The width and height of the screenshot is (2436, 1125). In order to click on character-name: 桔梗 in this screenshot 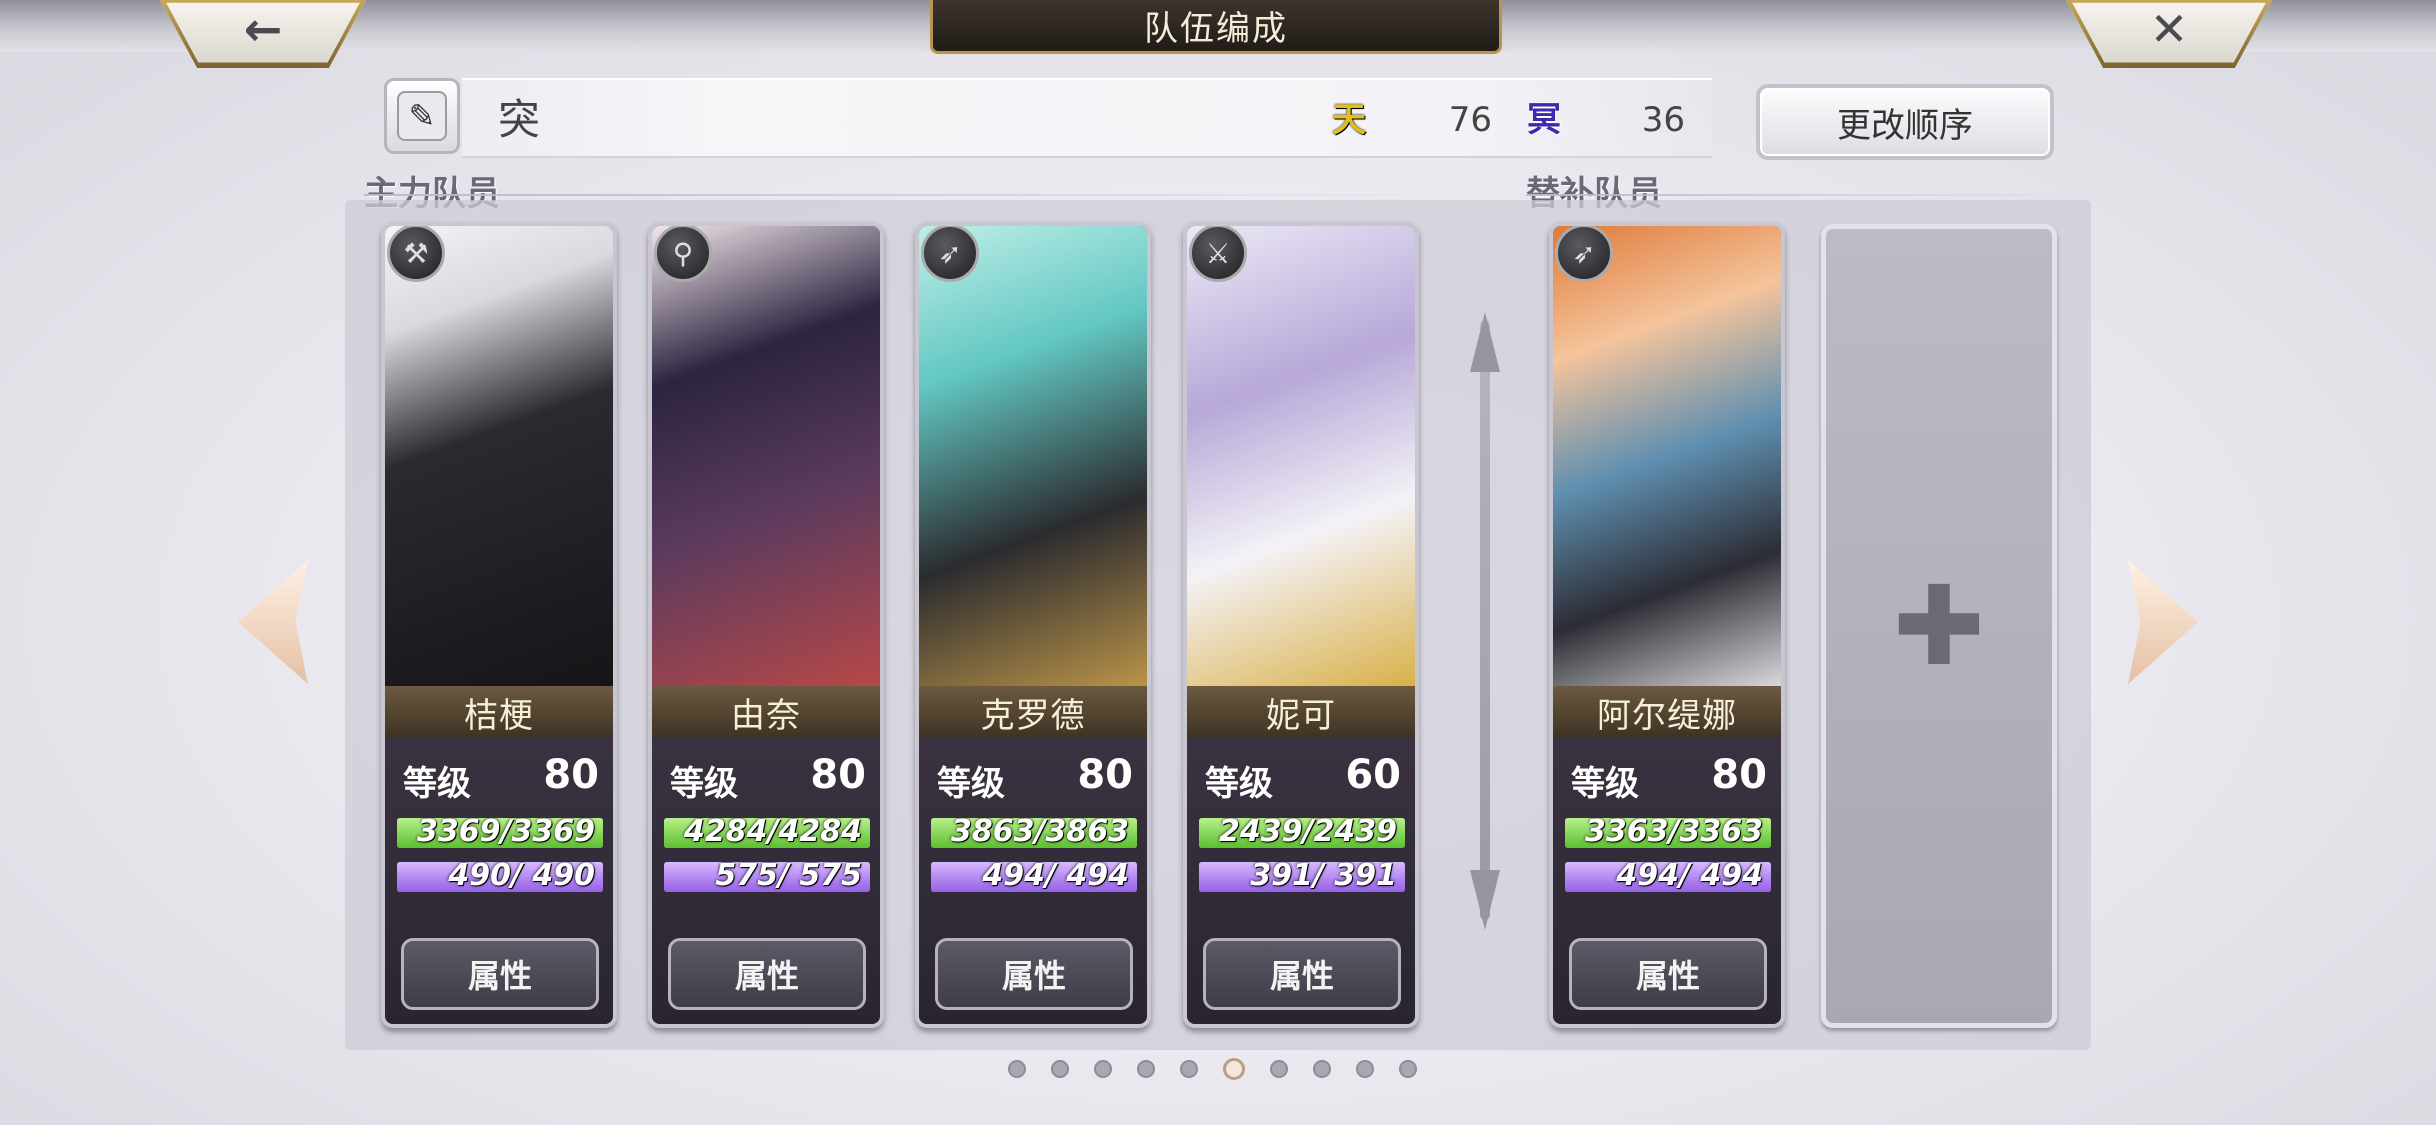, I will do `click(499, 712)`.